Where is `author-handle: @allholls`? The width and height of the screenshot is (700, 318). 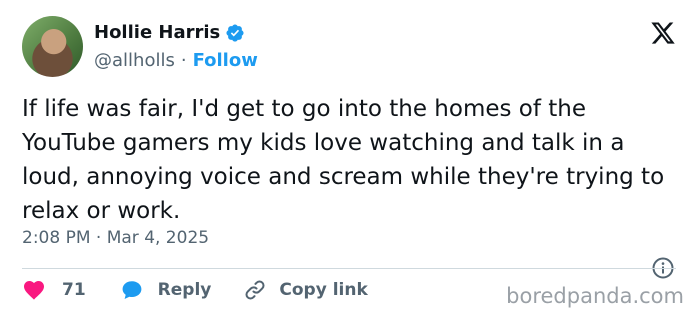 author-handle: @allholls is located at coordinates (134, 60).